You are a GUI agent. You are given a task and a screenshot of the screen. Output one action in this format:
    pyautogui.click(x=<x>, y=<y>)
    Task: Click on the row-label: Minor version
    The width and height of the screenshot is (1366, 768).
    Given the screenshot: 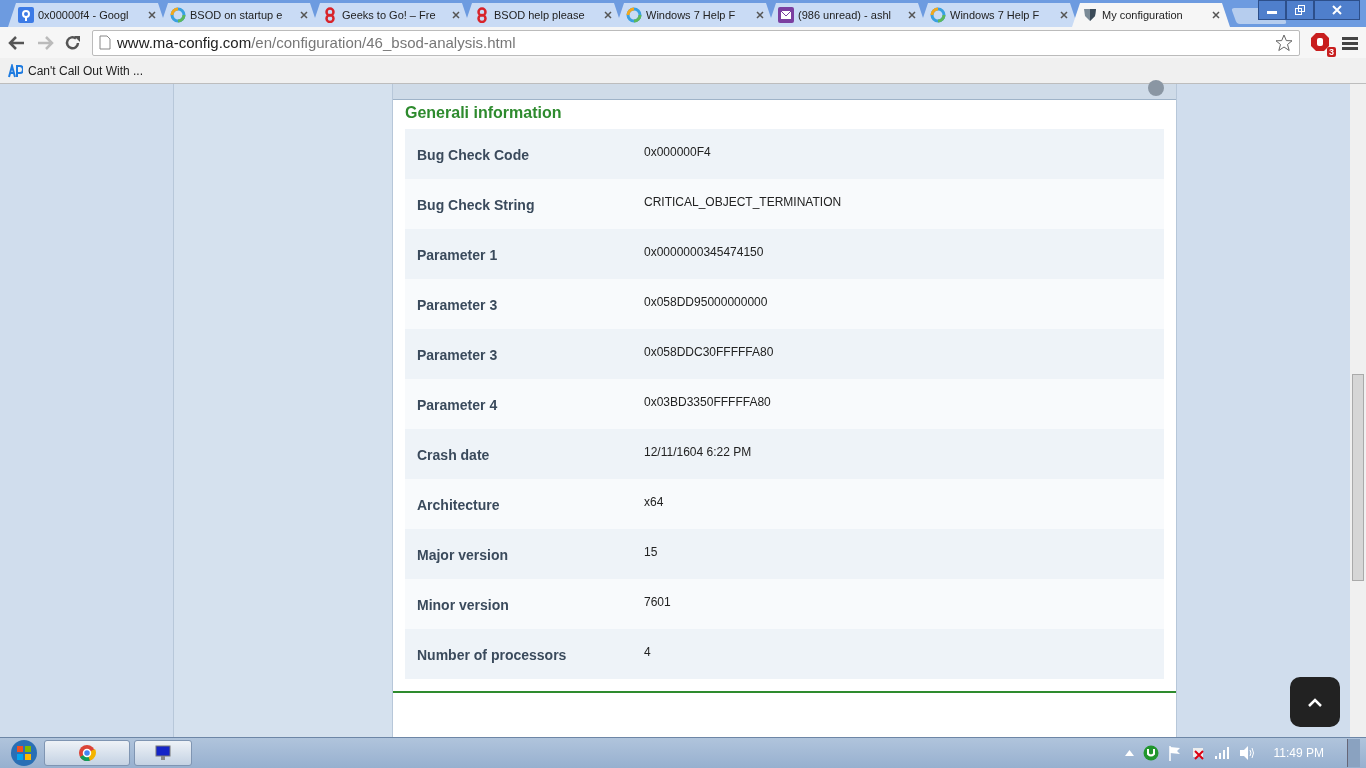 What is the action you would take?
    pyautogui.click(x=463, y=604)
    